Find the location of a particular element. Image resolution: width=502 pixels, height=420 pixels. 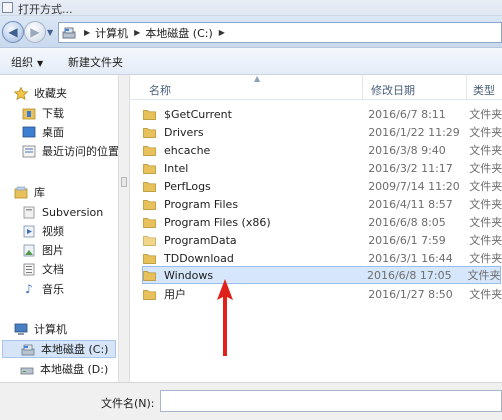

file-name: TDDownload is located at coordinates (199, 258).